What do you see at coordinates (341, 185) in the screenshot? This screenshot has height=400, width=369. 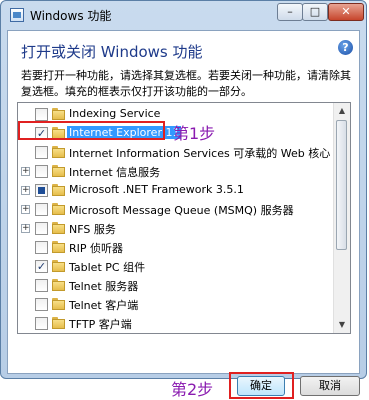 I see `scrollbar-thumb` at bounding box center [341, 185].